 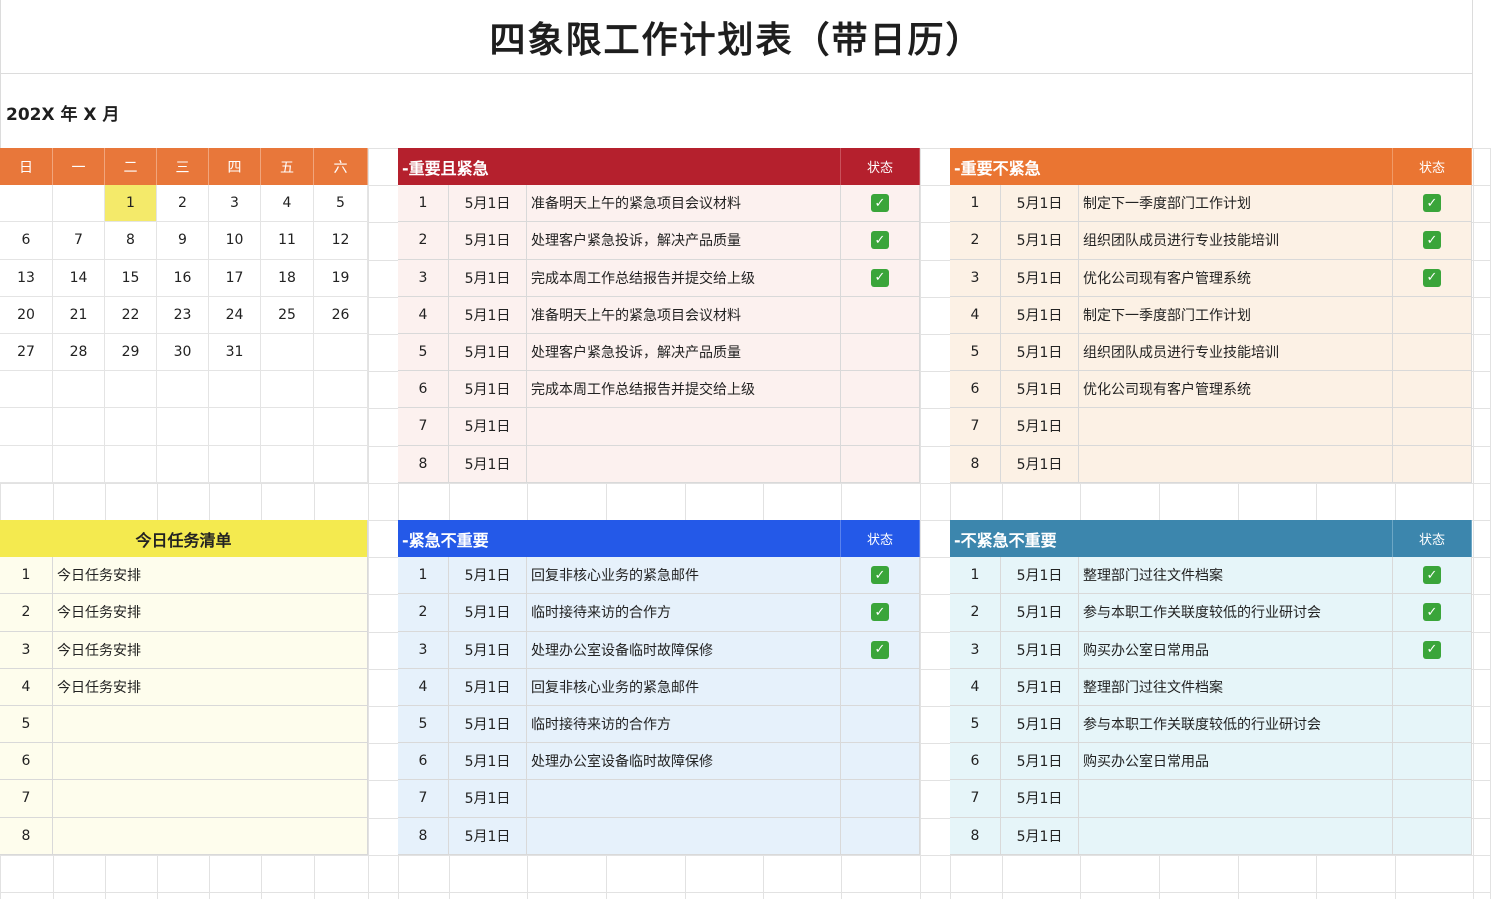 What do you see at coordinates (1236, 724) in the screenshot?
I see `task-description: 参与本职工作关联度较低的行业研讨会` at bounding box center [1236, 724].